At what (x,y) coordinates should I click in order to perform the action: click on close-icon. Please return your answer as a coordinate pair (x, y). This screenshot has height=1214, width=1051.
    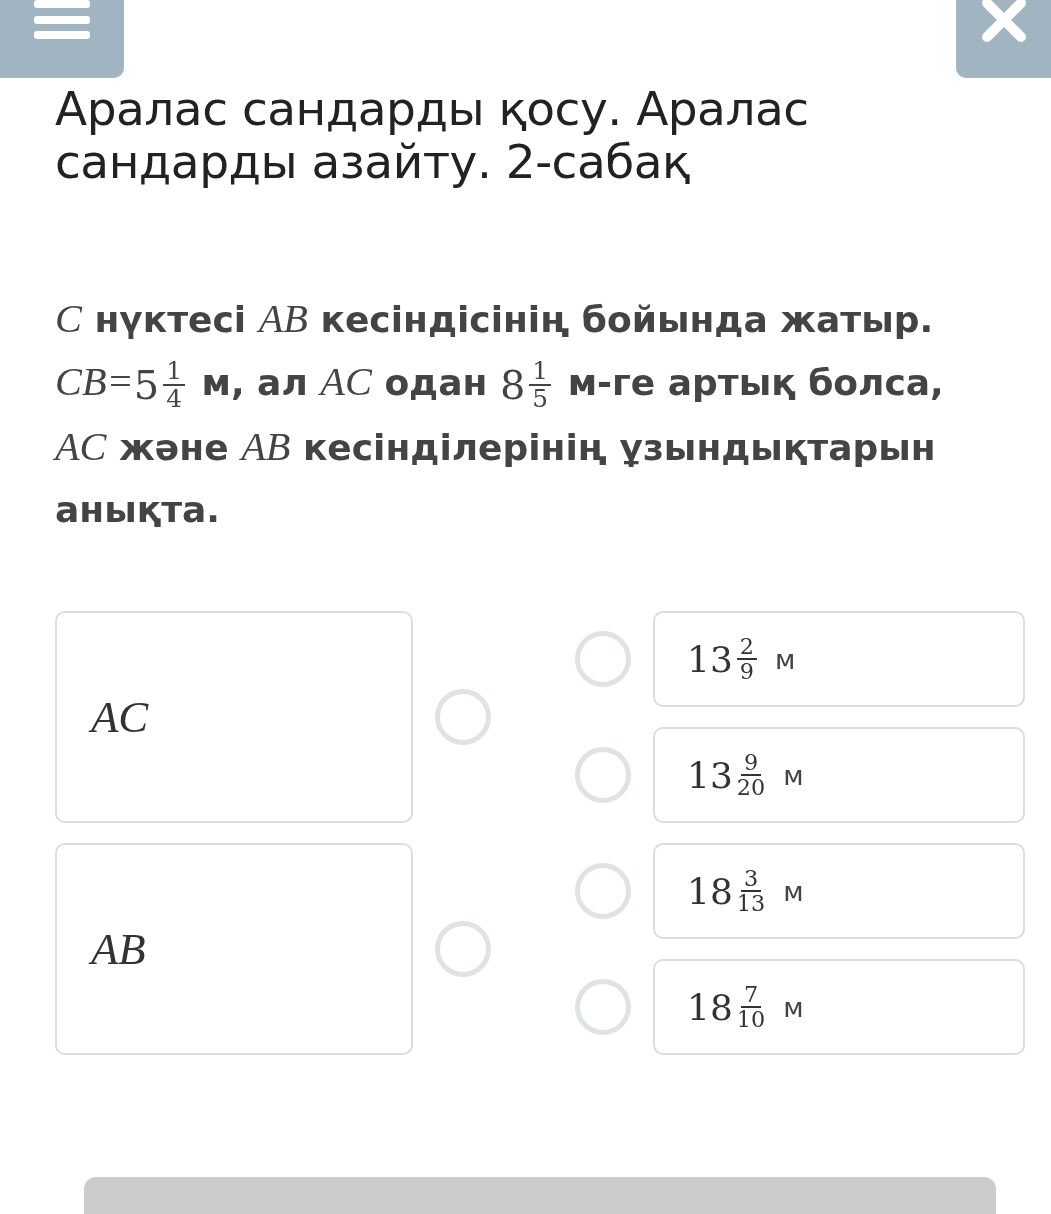
    Looking at the image, I should click on (1003, 21).